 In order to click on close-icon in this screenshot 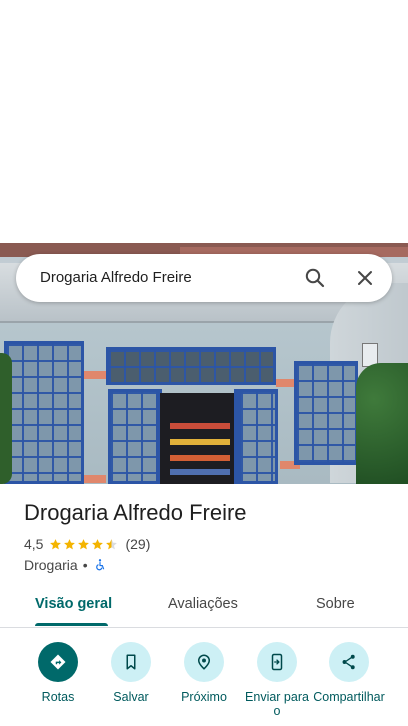, I will do `click(365, 278)`.